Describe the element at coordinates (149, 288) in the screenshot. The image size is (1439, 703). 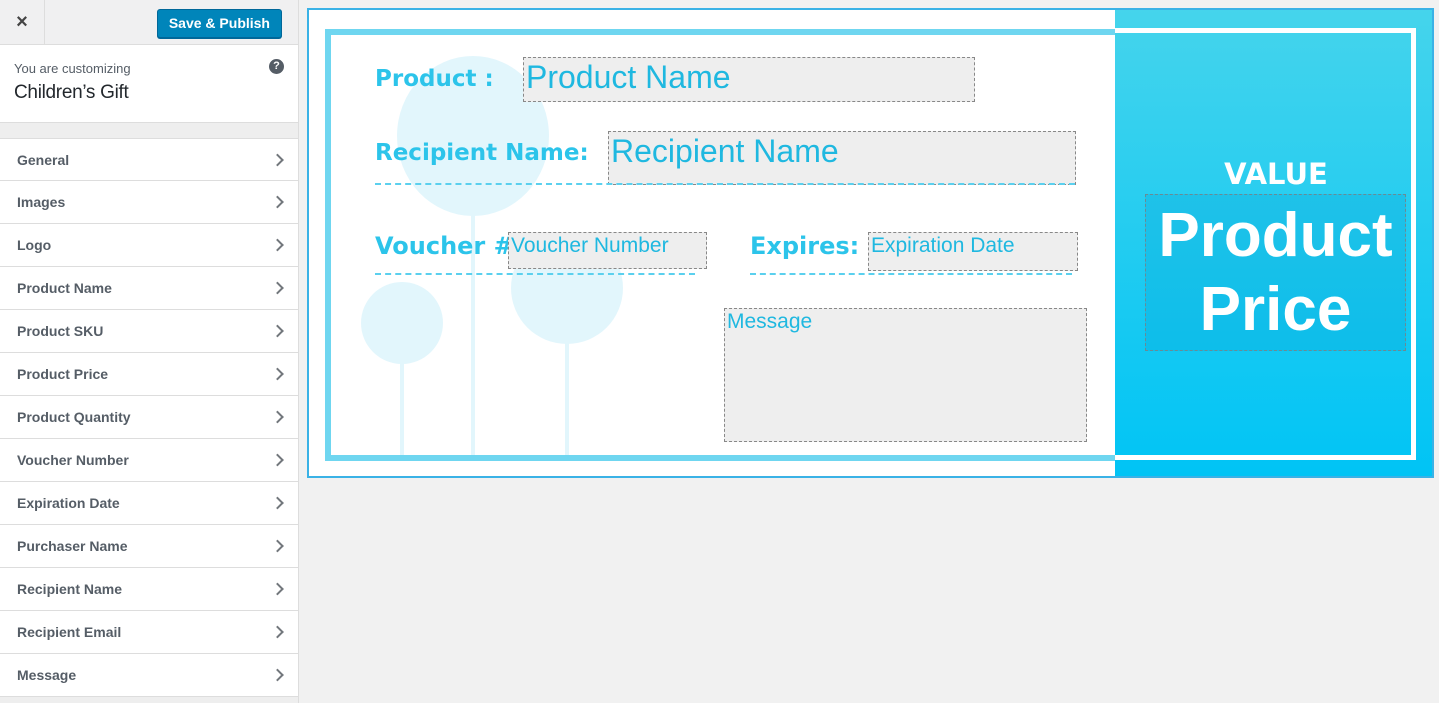
I see `menu-item-product-name: Product Name` at that location.